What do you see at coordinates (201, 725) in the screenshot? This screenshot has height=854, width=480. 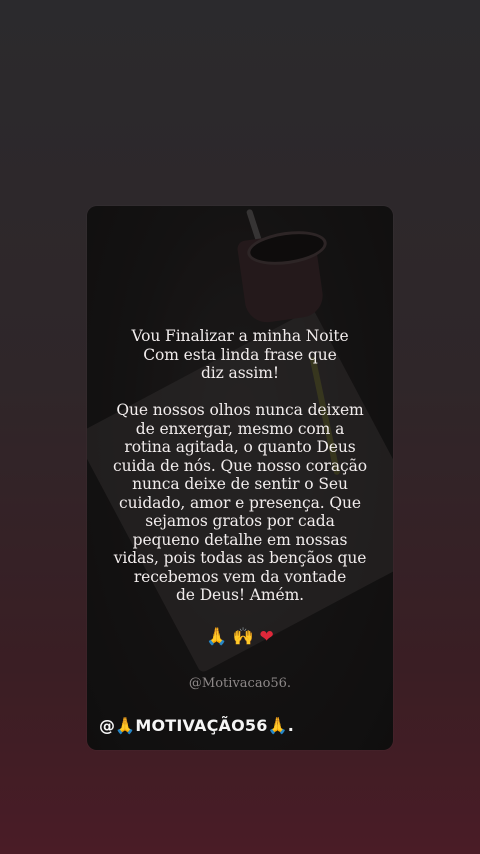 I see `handle-name: MOTIVAÇÃO56` at bounding box center [201, 725].